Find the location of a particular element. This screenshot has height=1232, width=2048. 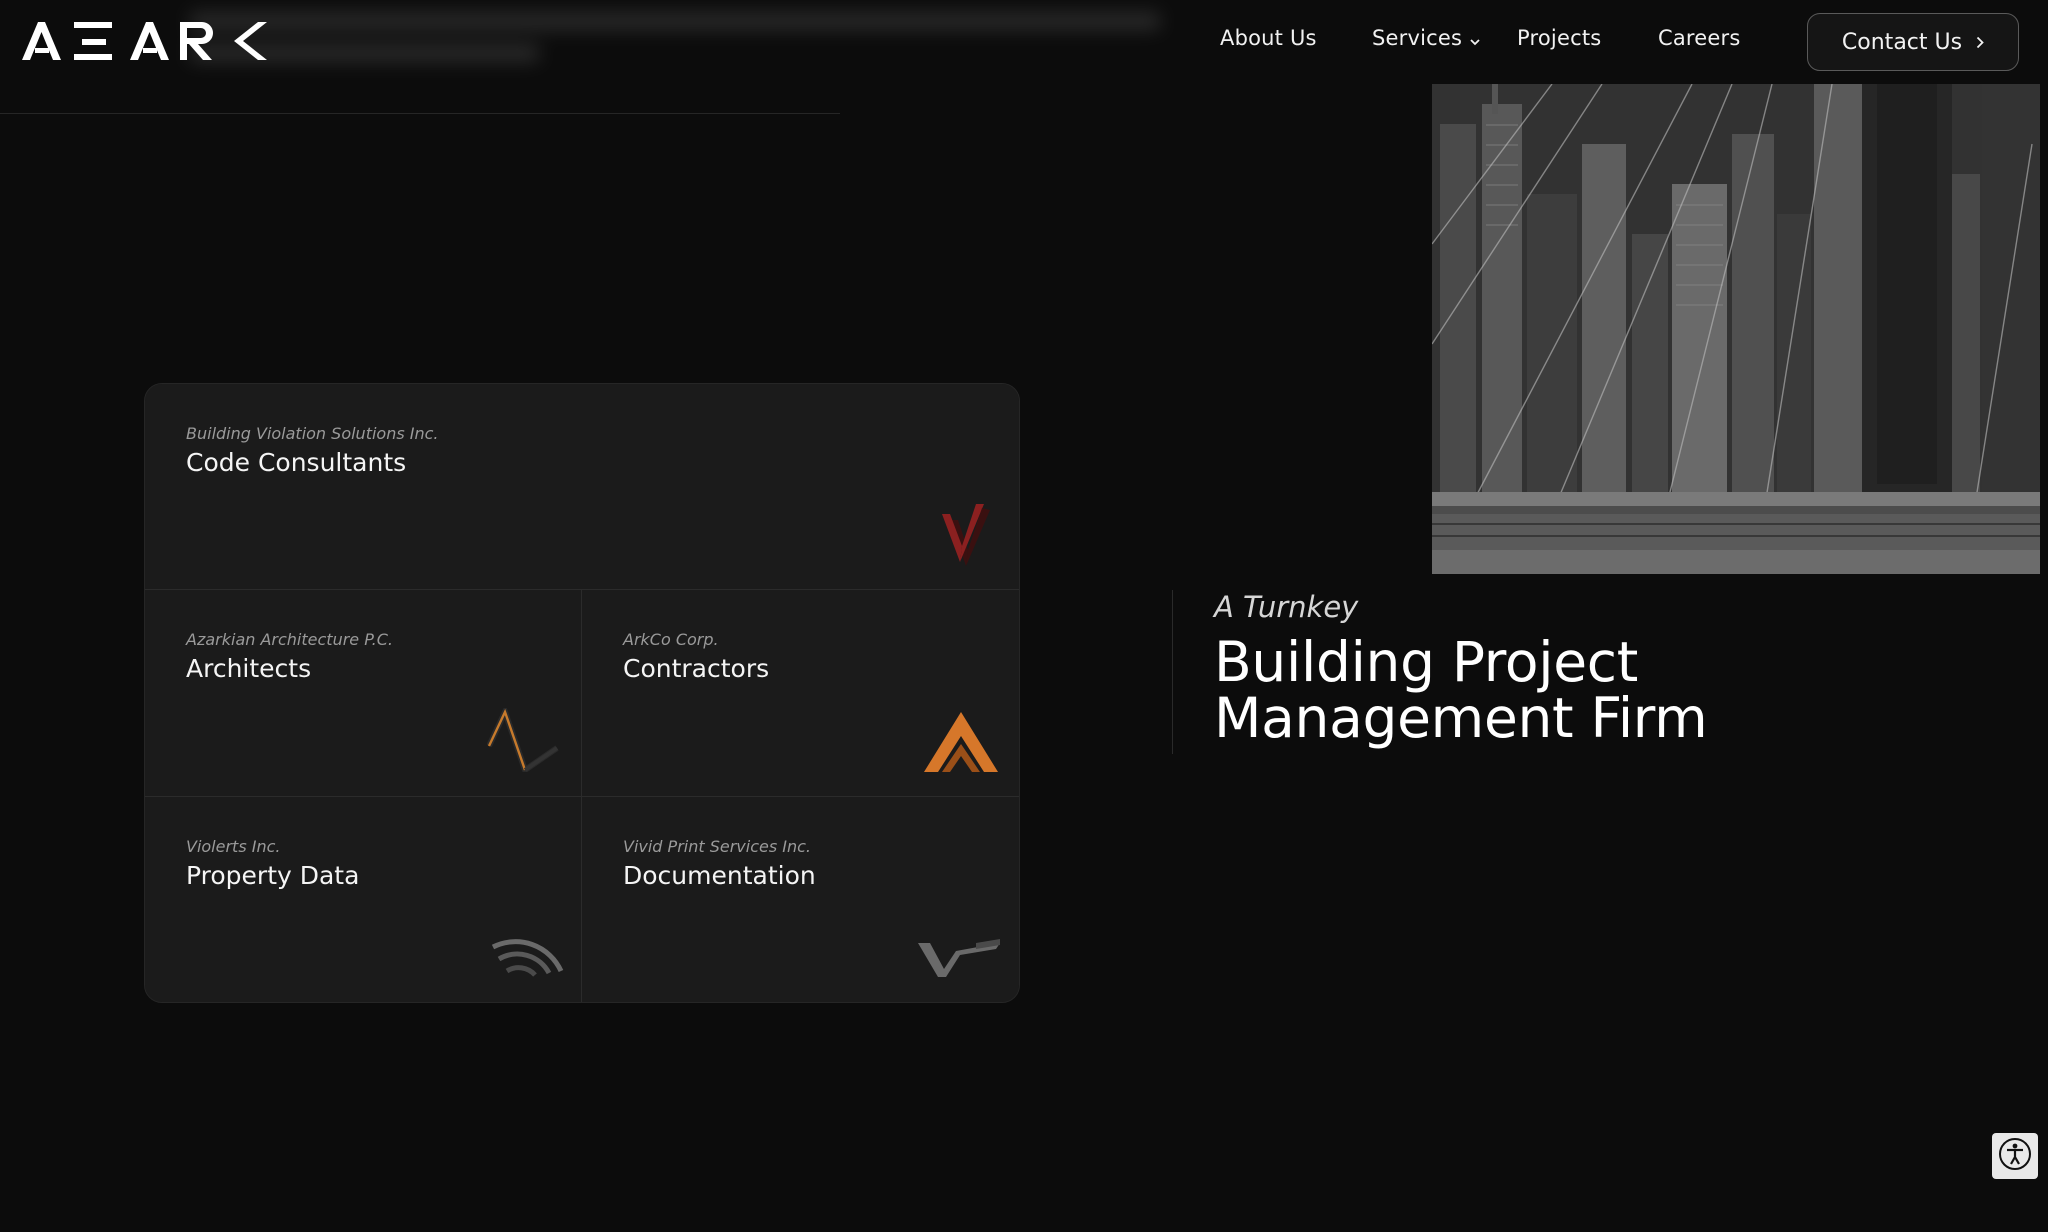

service-label: Architects is located at coordinates (249, 668).